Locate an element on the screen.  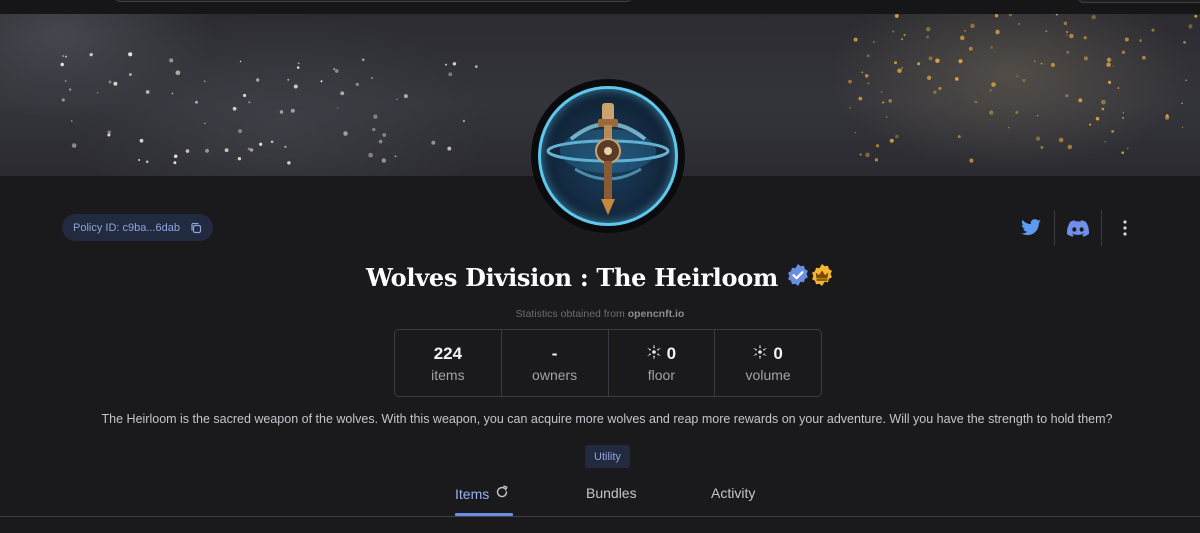
tab-label: Items is located at coordinates (472, 493).